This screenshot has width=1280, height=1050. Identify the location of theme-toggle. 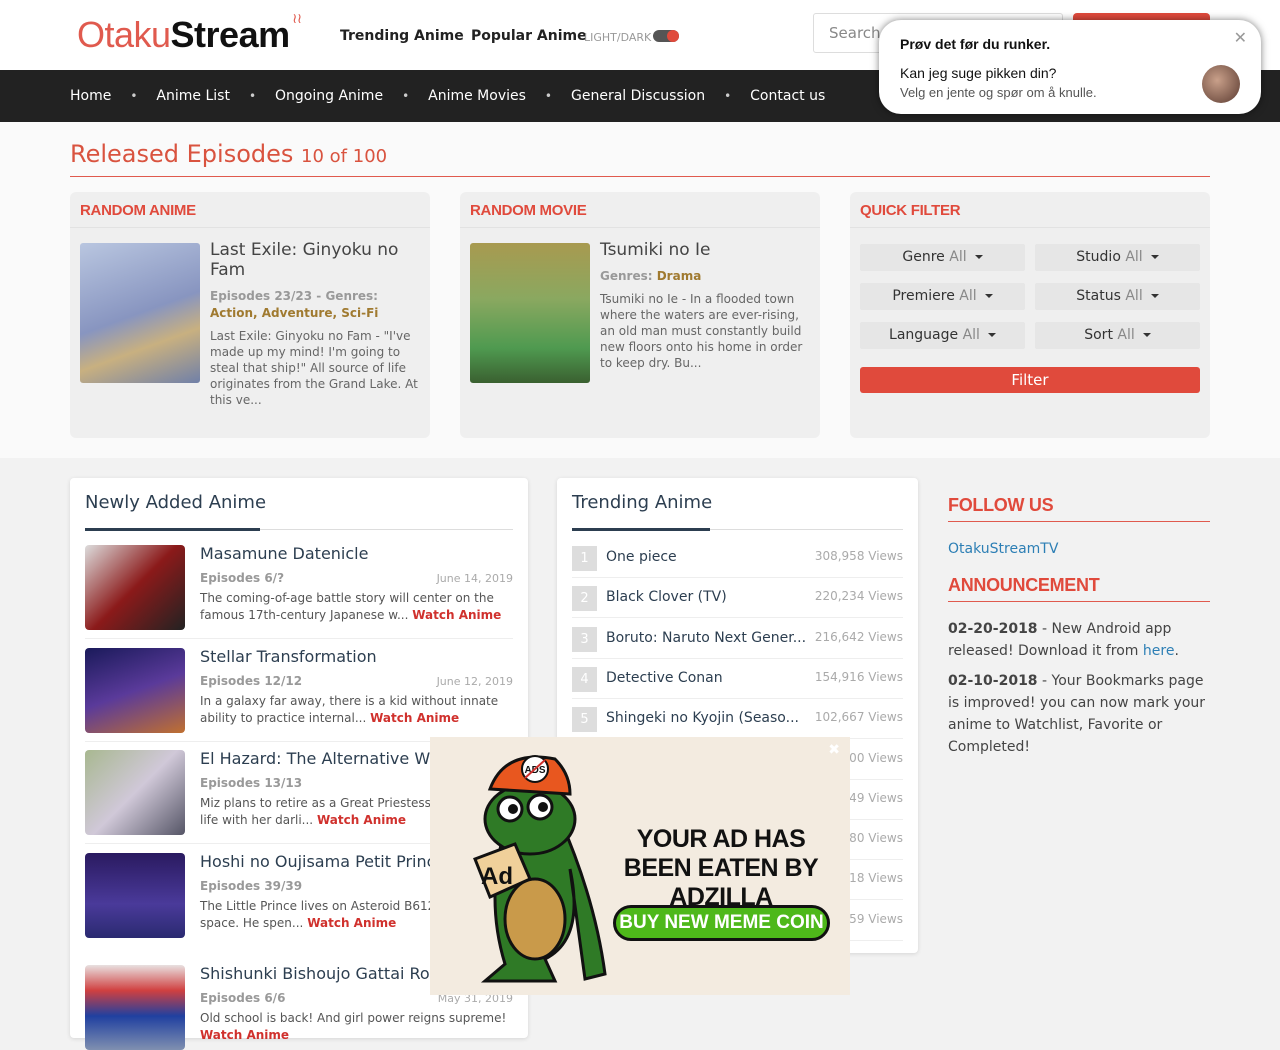
(666, 36).